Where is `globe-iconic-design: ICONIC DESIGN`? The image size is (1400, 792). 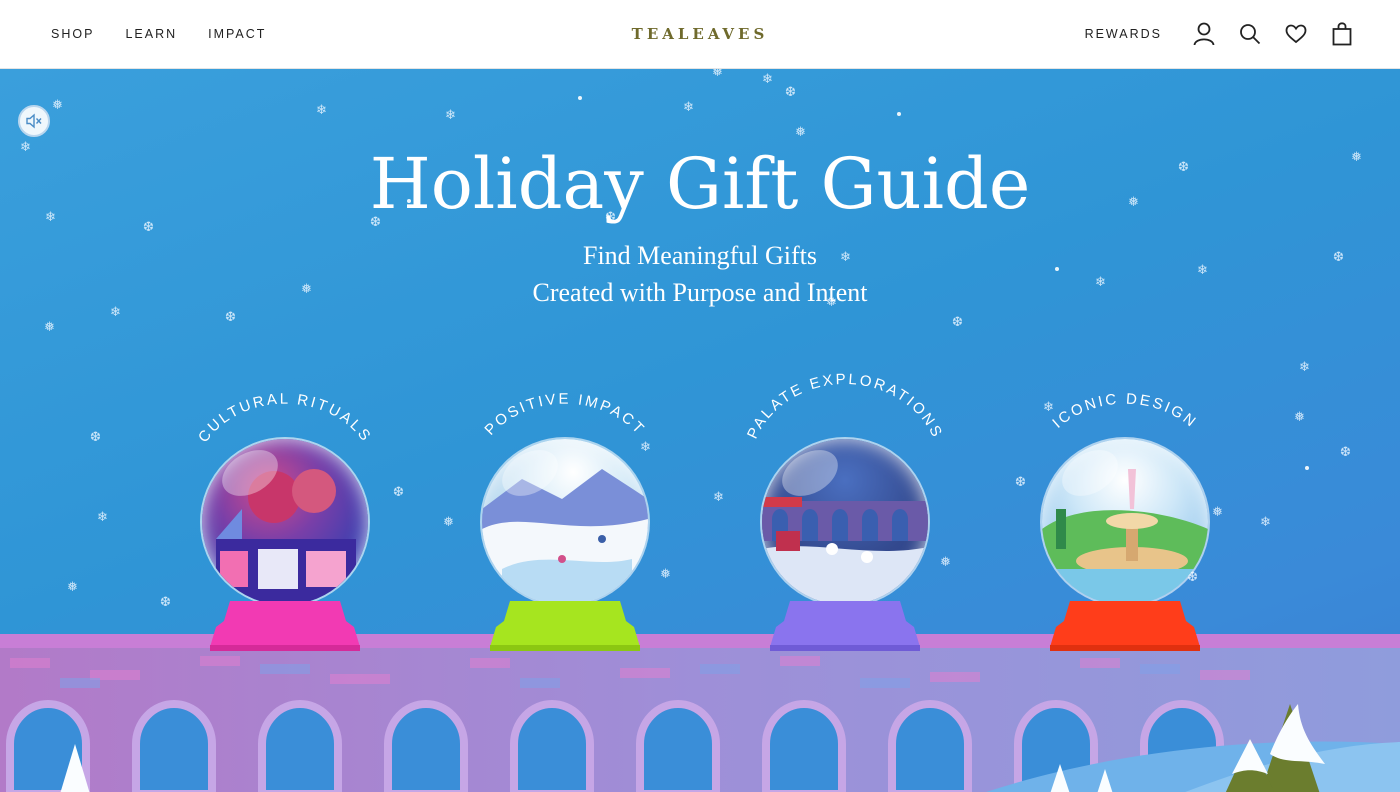
globe-iconic-design: ICONIC DESIGN is located at coordinates (1125, 509).